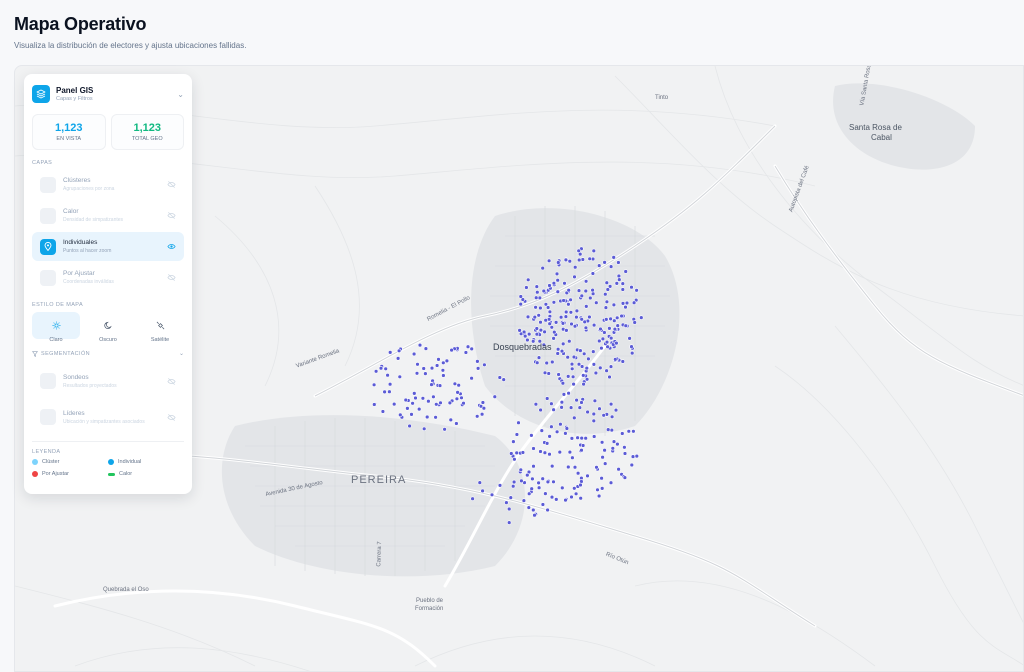 Image resolution: width=1024 pixels, height=672 pixels. Describe the element at coordinates (108, 327) in the screenshot. I see `style-oscuro-button: Oscuro` at that location.